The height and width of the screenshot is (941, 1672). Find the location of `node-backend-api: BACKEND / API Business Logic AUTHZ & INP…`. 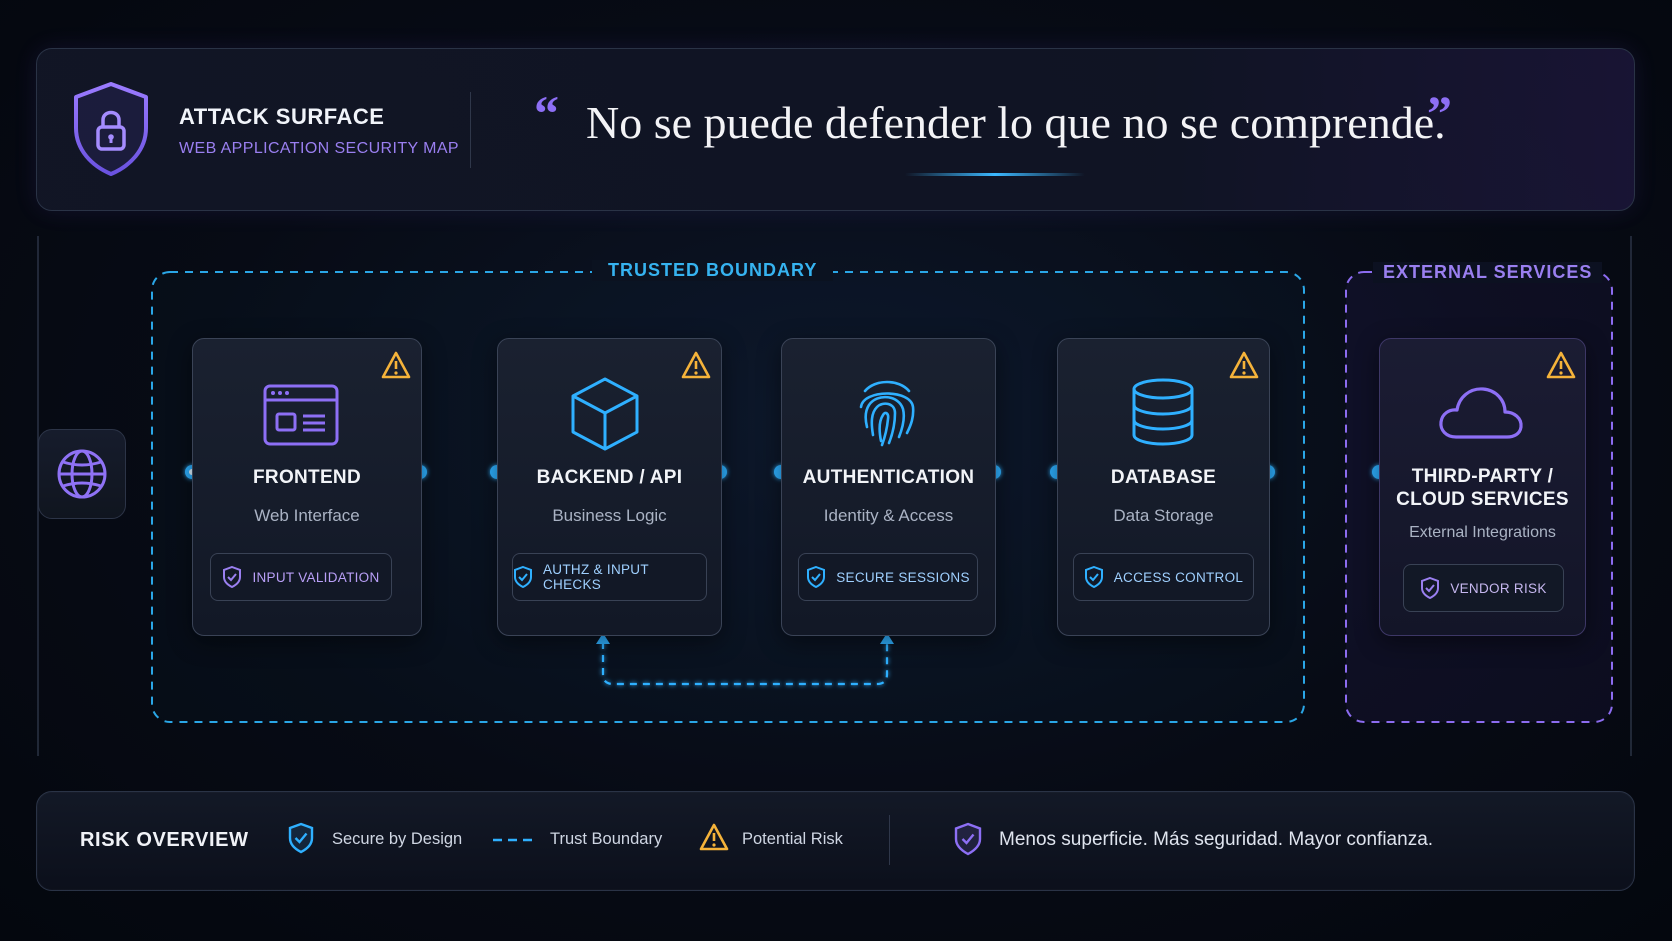

node-backend-api: BACKEND / API Business Logic AUTHZ & INP… is located at coordinates (609, 487).